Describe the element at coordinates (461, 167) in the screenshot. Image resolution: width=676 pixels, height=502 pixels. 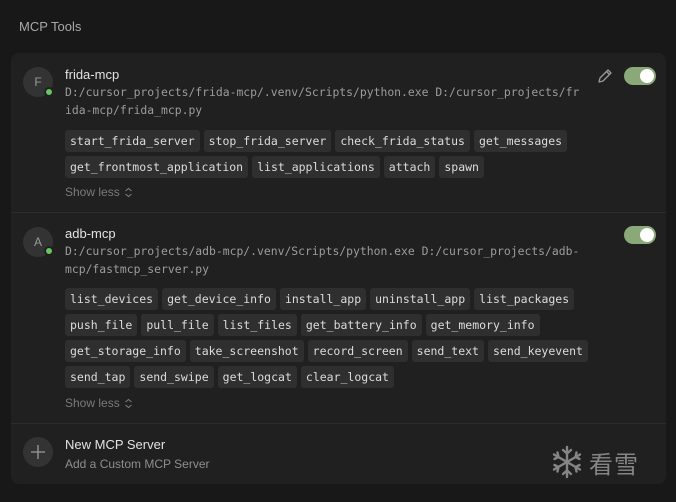
I see `tool-chip: spawn` at that location.